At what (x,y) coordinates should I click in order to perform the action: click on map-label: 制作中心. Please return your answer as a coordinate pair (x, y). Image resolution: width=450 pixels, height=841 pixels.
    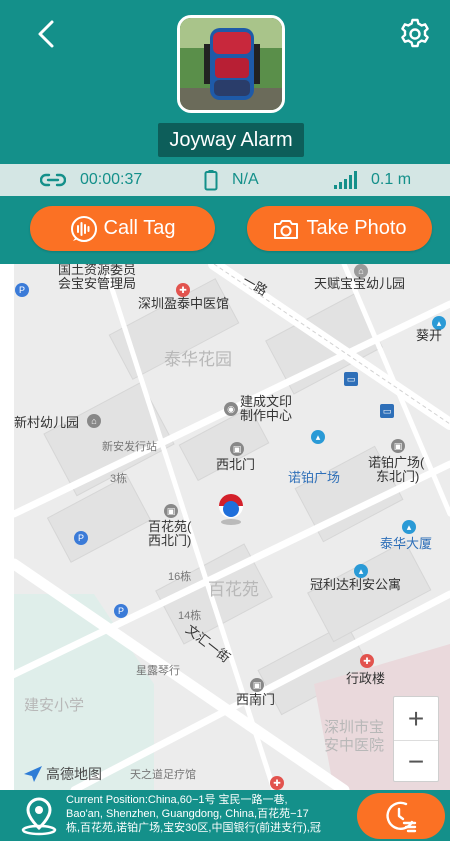
    Looking at the image, I should click on (266, 415).